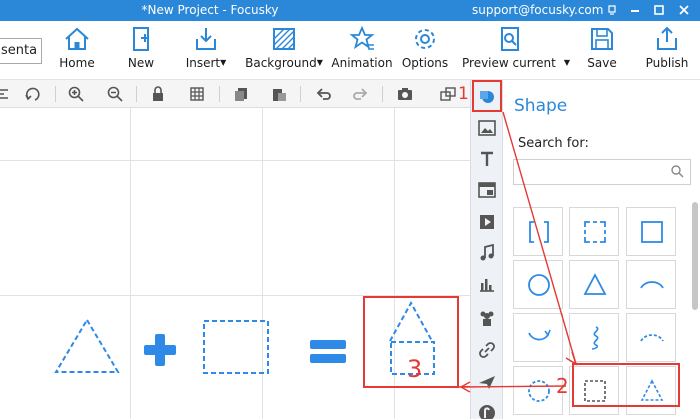 Image resolution: width=700 pixels, height=419 pixels. What do you see at coordinates (487, 190) in the screenshot?
I see `layout-icon` at bounding box center [487, 190].